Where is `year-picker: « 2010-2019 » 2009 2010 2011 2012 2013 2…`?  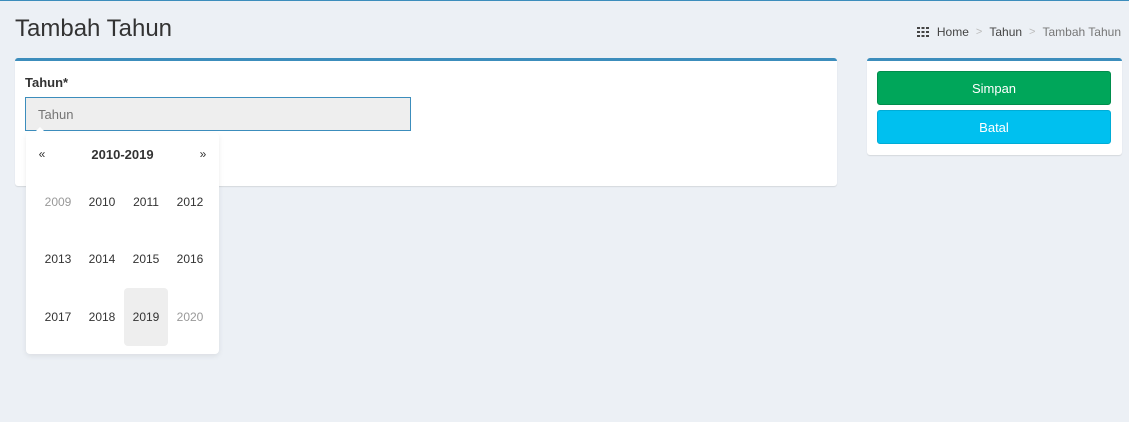
year-picker: « 2010-2019 » 2009 2010 2011 2012 2013 2… is located at coordinates (122, 240).